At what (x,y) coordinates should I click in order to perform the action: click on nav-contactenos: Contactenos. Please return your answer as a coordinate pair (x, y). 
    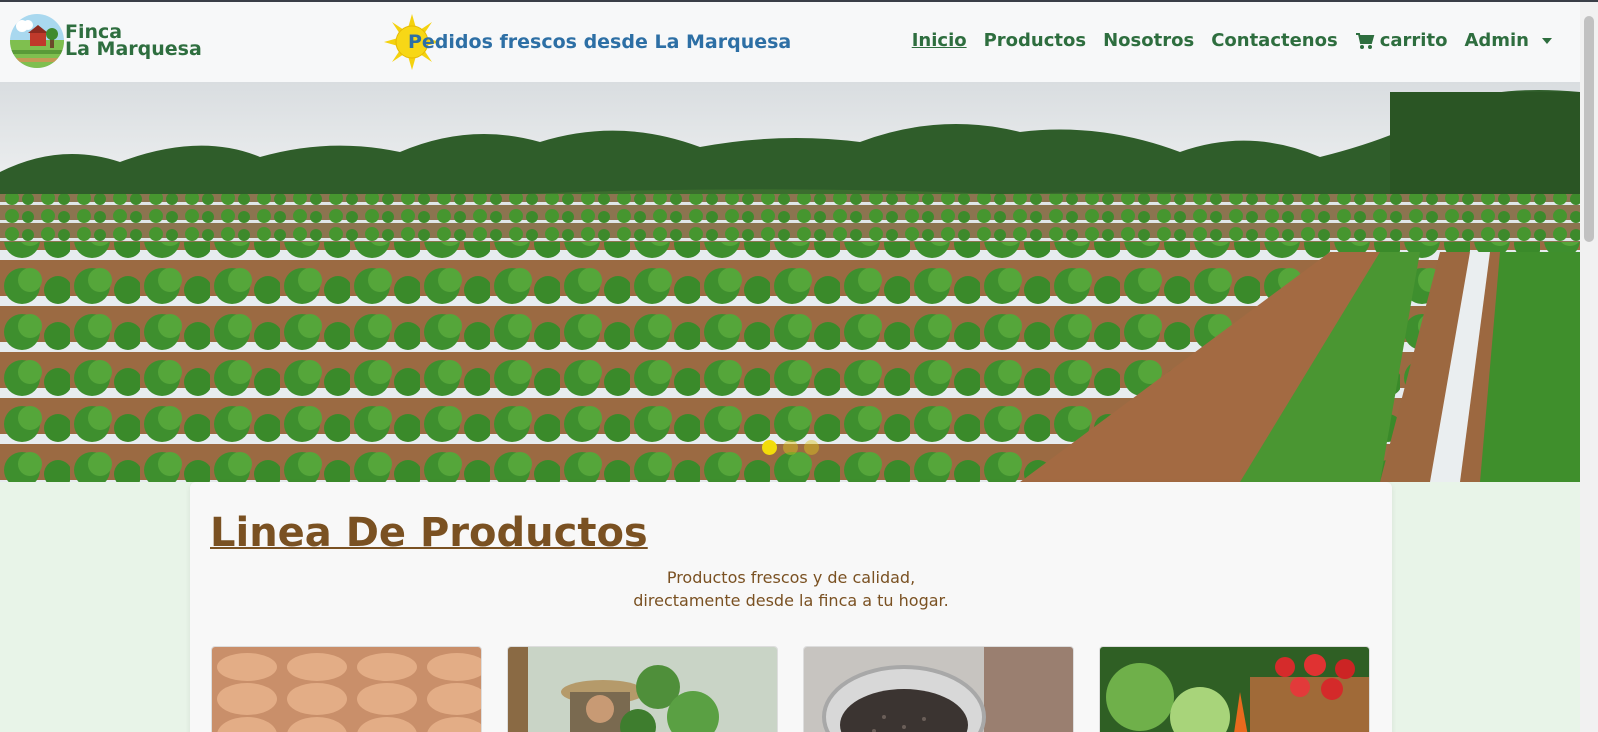
    Looking at the image, I should click on (1274, 40).